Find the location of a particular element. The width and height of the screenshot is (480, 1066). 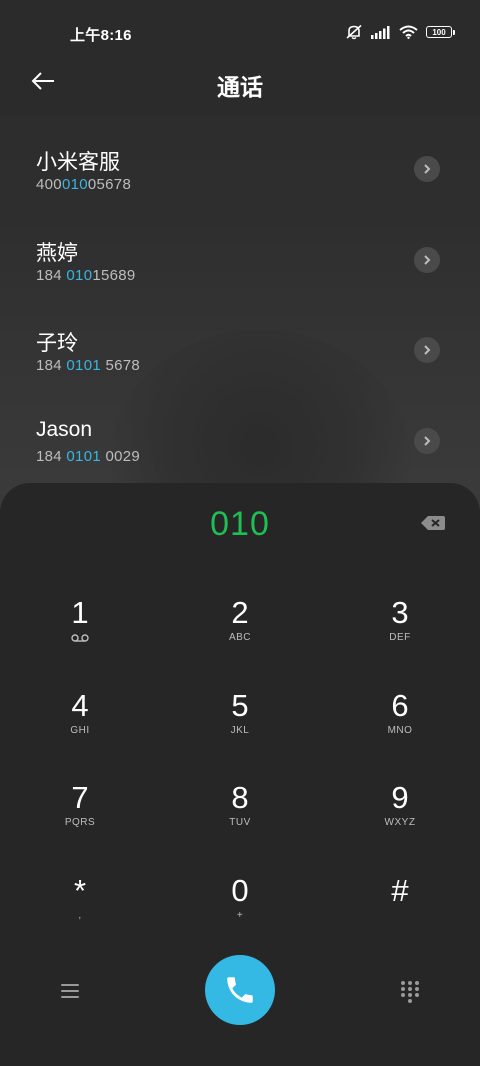

key-6: 6 MNO is located at coordinates (400, 712).